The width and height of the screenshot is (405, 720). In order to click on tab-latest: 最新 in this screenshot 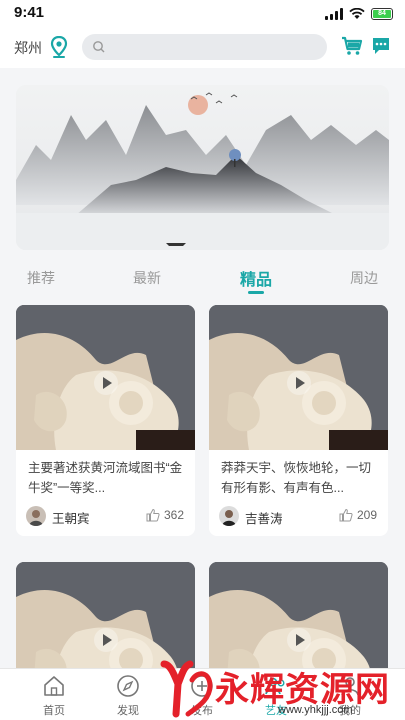, I will do `click(147, 278)`.